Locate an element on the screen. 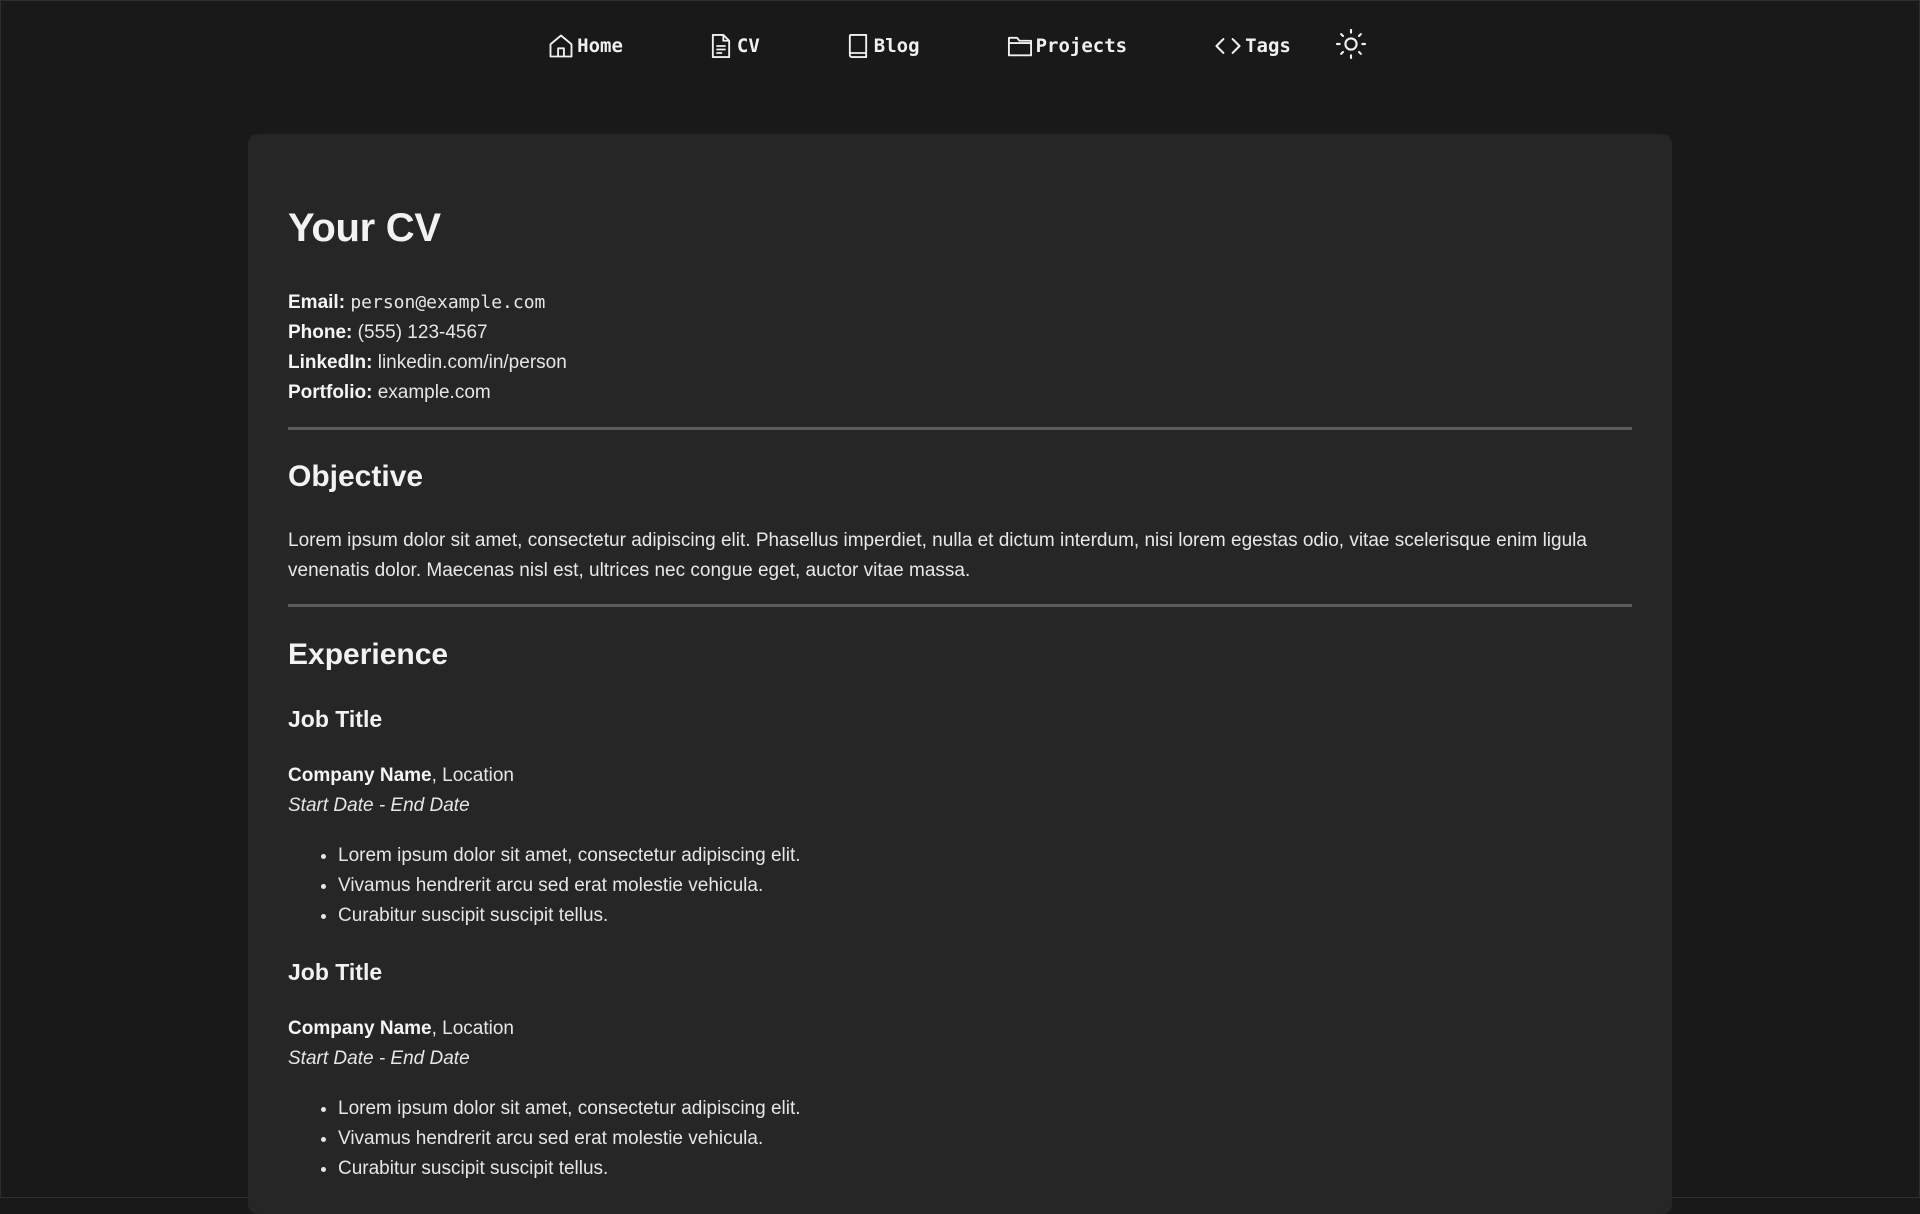 The height and width of the screenshot is (1214, 1920). nav-label-projects: Projects is located at coordinates (1081, 46).